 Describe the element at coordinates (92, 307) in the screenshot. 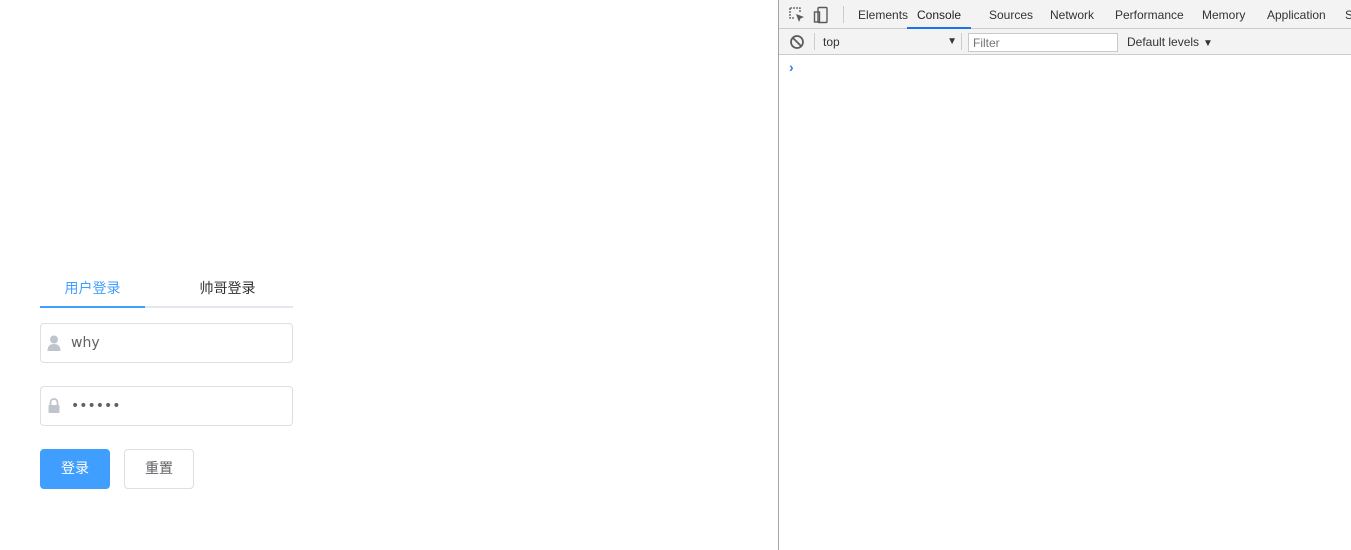

I see `active-tab-indicator` at that location.